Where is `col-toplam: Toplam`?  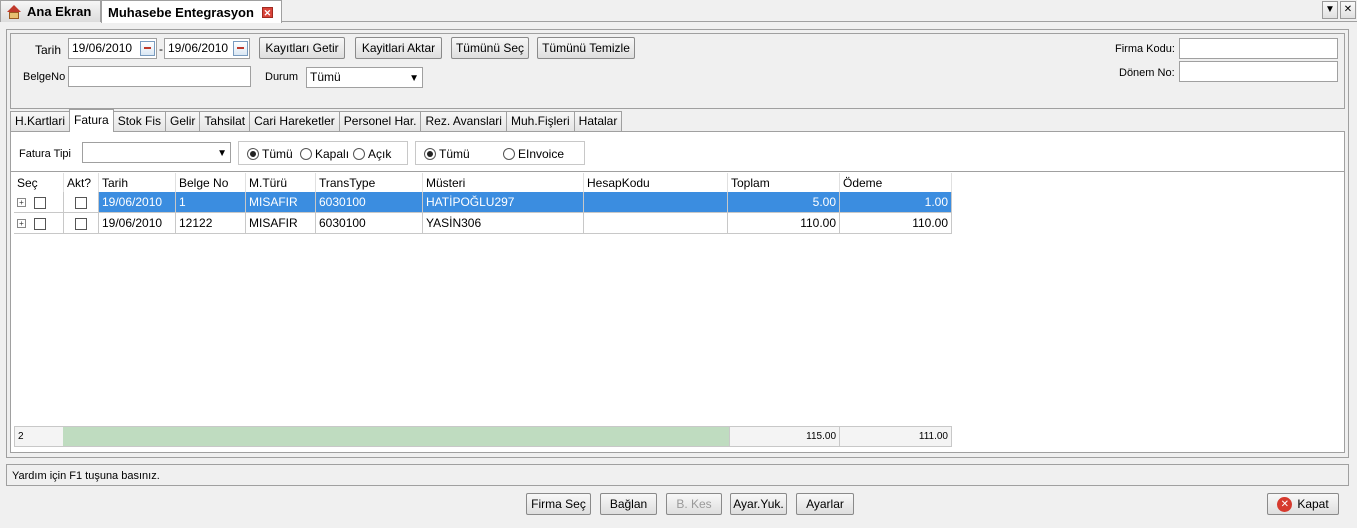
col-toplam: Toplam is located at coordinates (784, 182).